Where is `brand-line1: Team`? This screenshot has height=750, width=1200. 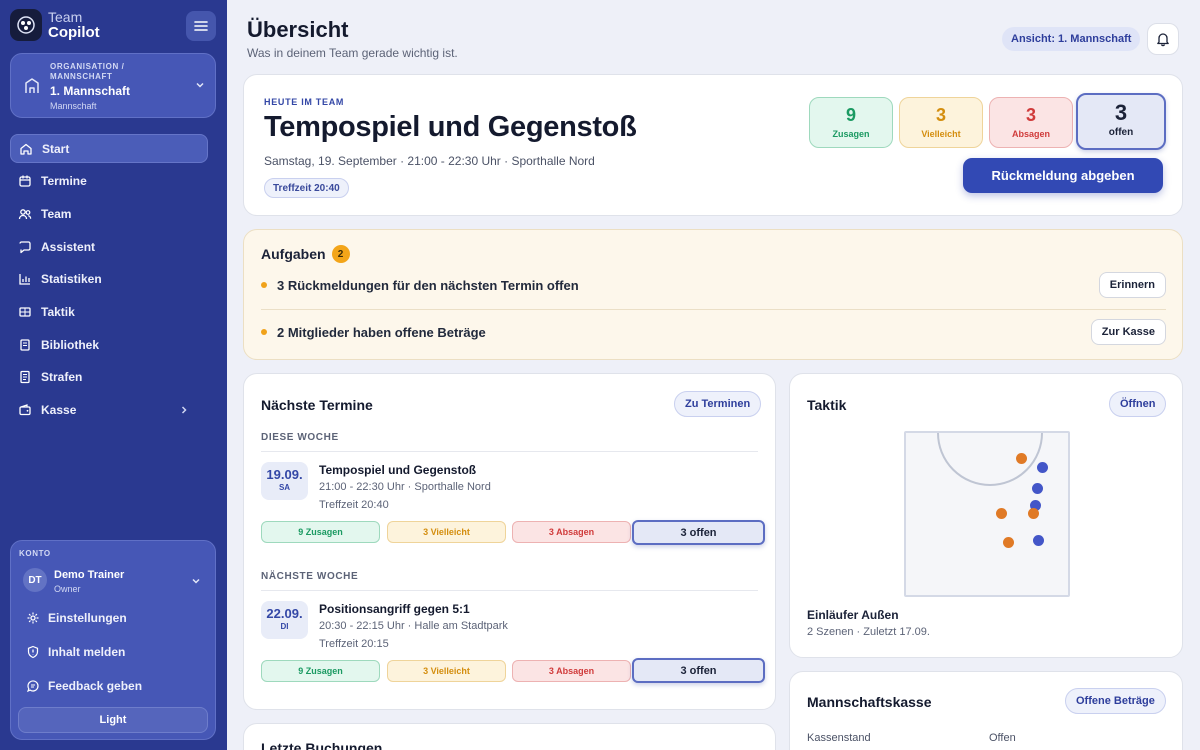
brand-line1: Team is located at coordinates (65, 17).